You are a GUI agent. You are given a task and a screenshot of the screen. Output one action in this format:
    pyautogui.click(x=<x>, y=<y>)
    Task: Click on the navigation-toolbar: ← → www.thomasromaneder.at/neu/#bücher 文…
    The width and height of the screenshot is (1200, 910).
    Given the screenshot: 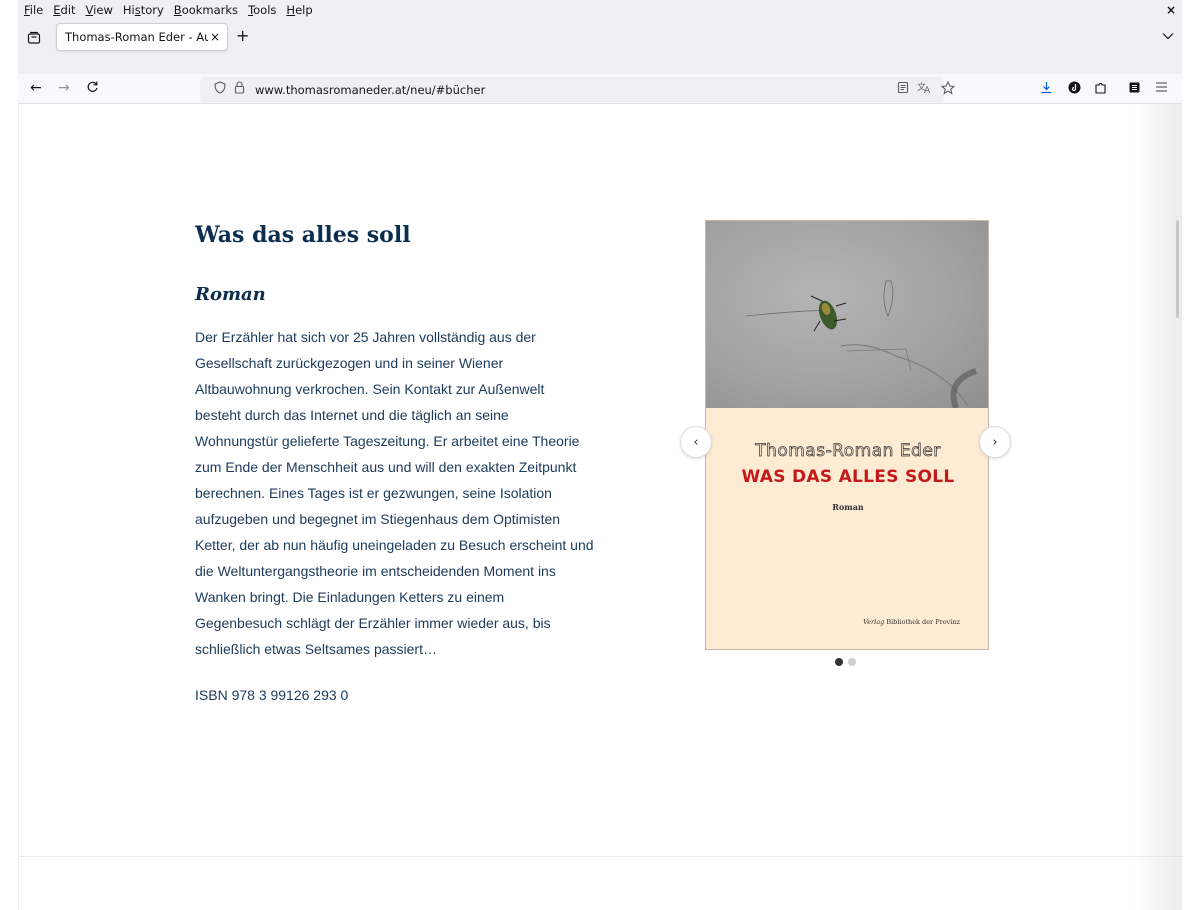 What is the action you would take?
    pyautogui.click(x=600, y=89)
    